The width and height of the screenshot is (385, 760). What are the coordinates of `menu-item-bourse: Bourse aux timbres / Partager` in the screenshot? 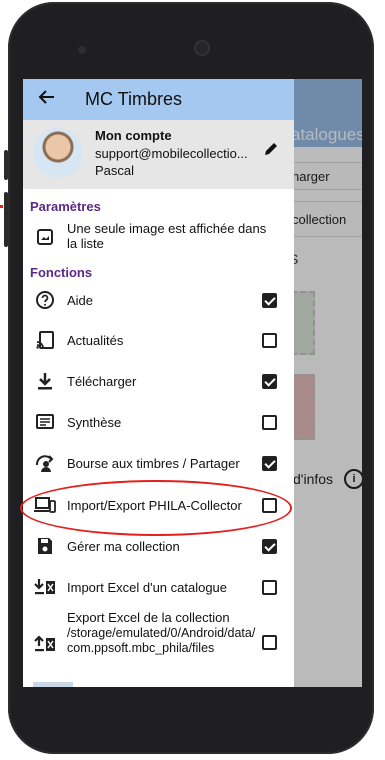 It's located at (158, 463).